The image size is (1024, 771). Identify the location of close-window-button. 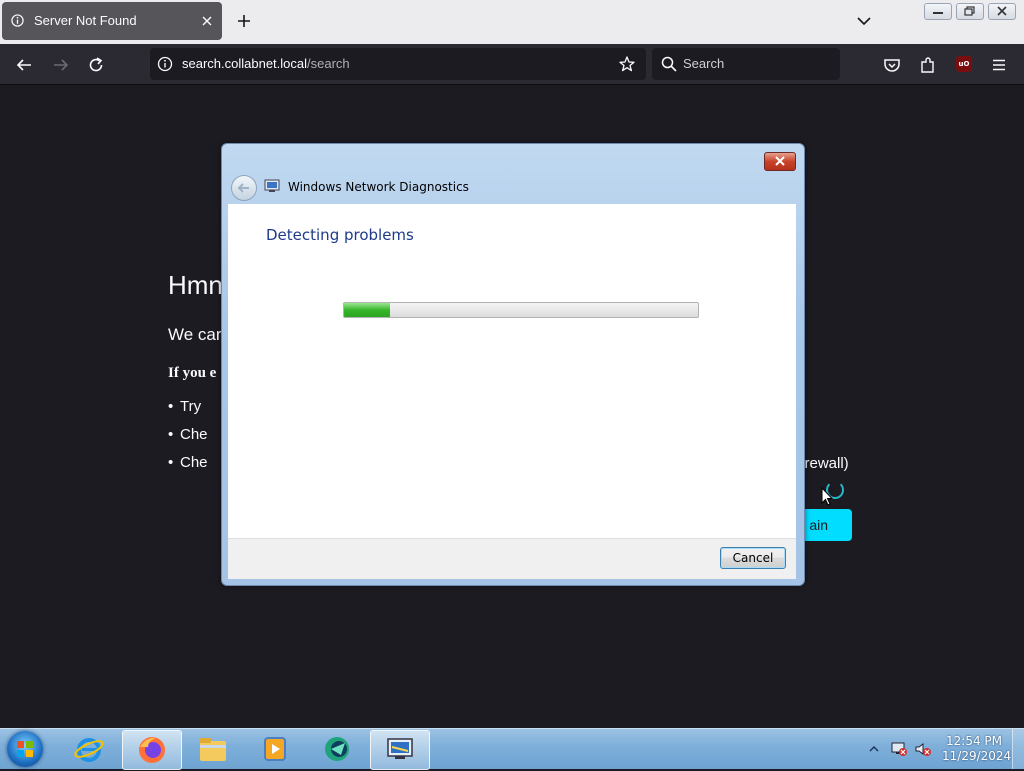
(1002, 11).